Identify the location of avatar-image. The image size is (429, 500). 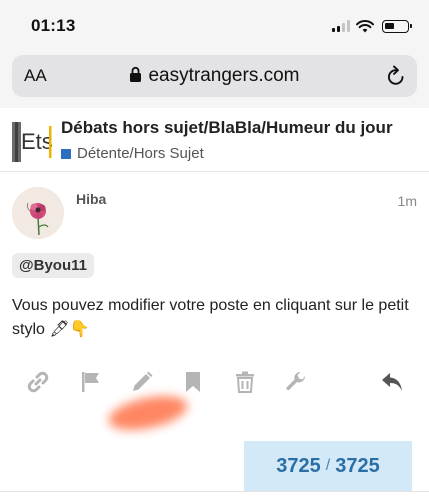
(38, 213).